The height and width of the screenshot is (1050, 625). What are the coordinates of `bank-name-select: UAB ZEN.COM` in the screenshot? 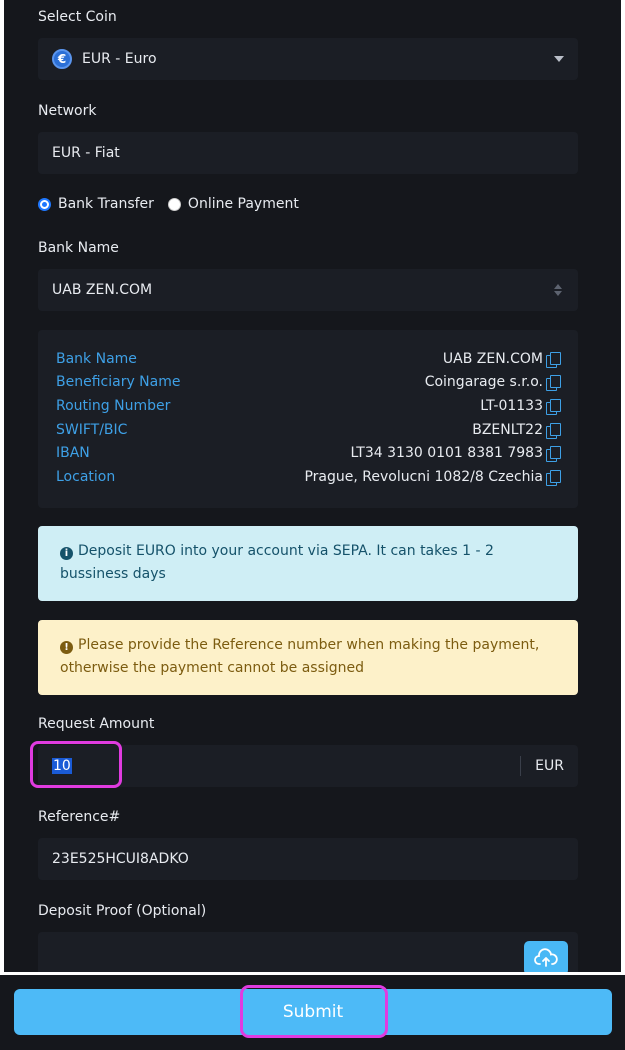 It's located at (308, 290).